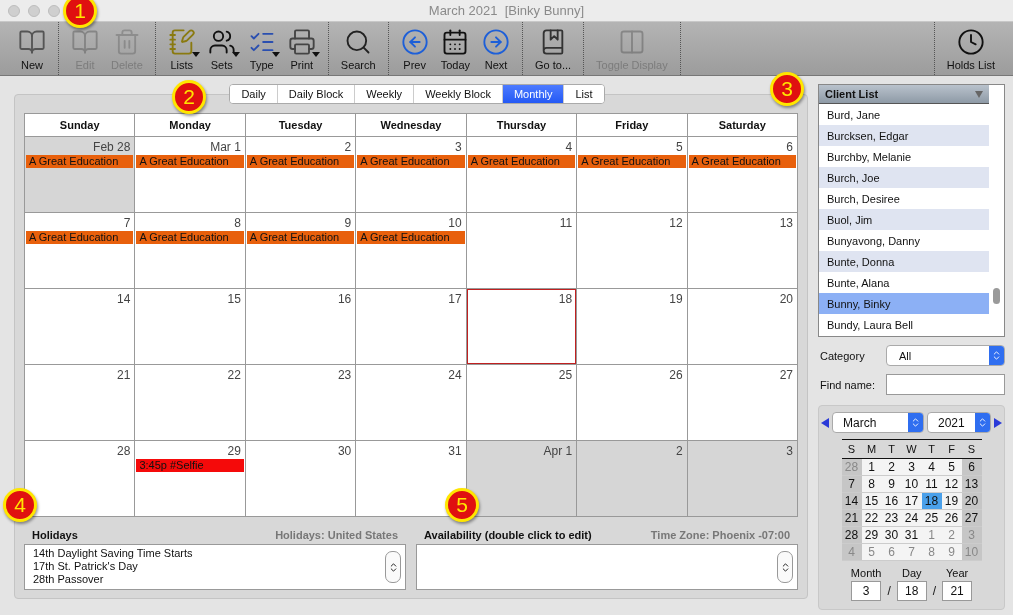  I want to click on scroll-thumb, so click(996, 296).